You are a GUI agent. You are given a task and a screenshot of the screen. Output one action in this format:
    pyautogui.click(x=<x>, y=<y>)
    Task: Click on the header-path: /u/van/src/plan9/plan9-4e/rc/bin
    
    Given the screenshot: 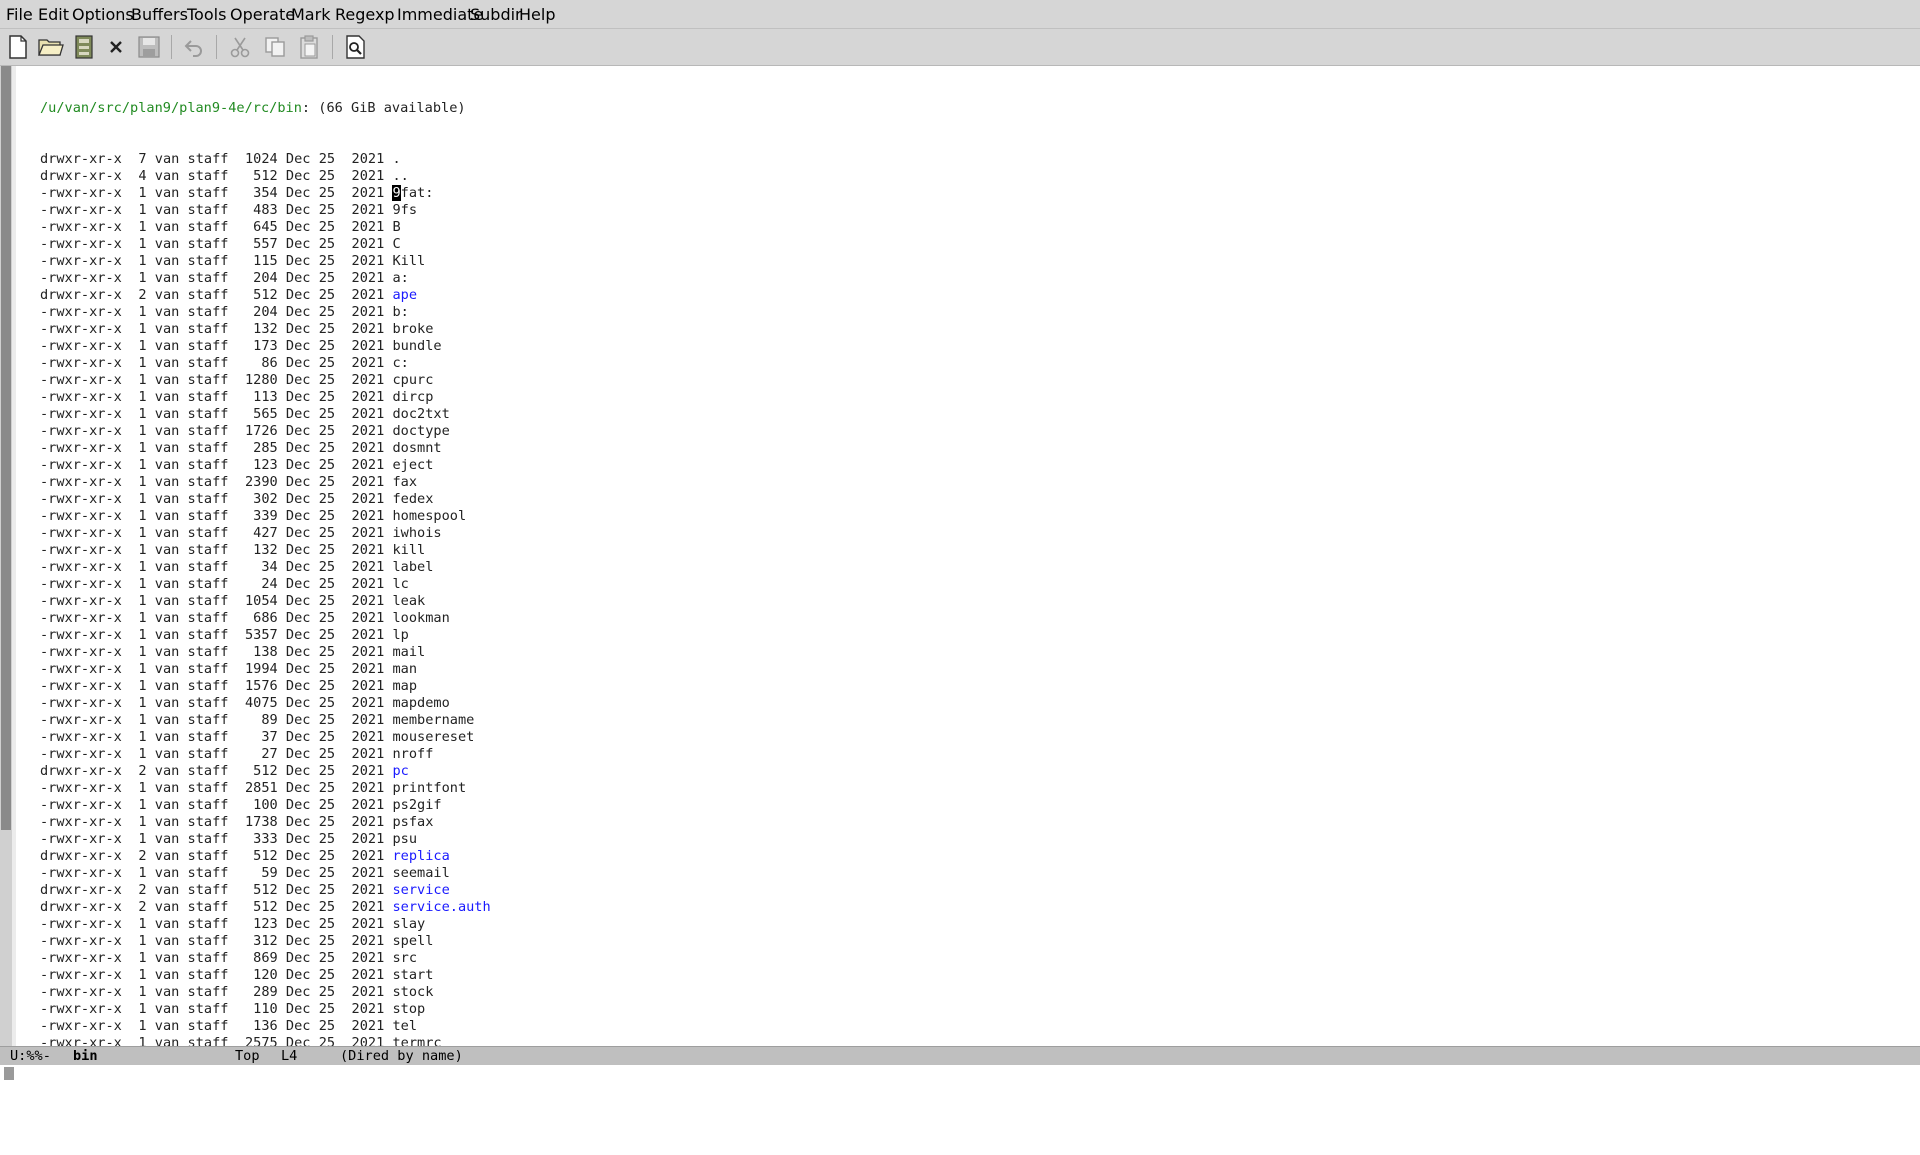 What is the action you would take?
    pyautogui.click(x=171, y=108)
    